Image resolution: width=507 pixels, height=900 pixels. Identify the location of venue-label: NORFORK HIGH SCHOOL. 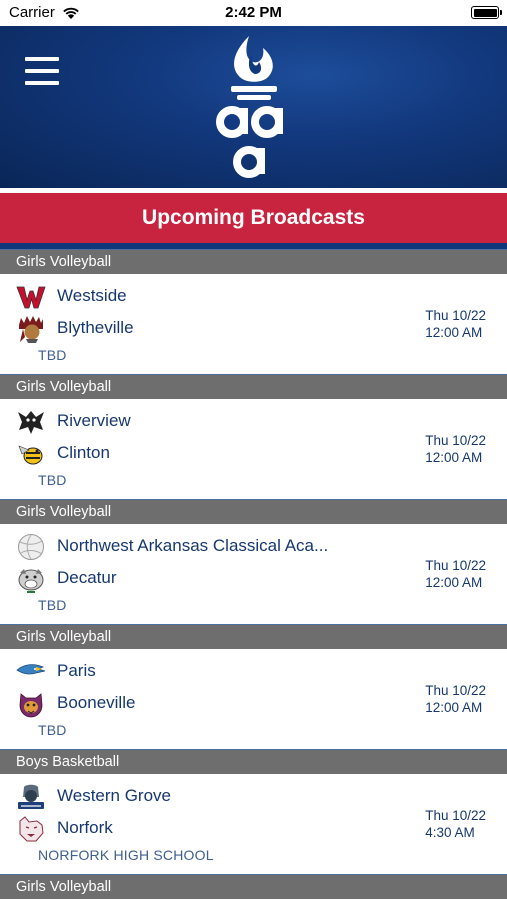
(126, 855).